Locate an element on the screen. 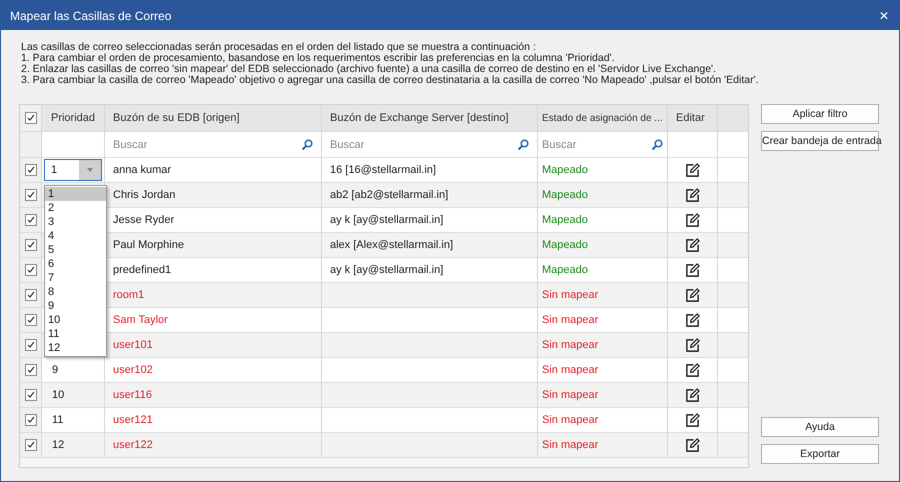 This screenshot has width=900, height=482. dropdown-option: 9 is located at coordinates (75, 306).